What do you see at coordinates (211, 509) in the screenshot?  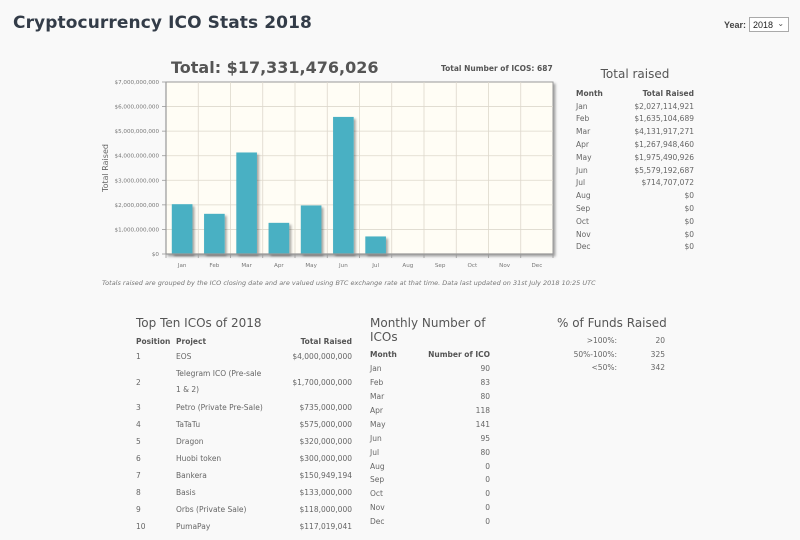 I see `project-cell: Orbs (Private Sale)` at bounding box center [211, 509].